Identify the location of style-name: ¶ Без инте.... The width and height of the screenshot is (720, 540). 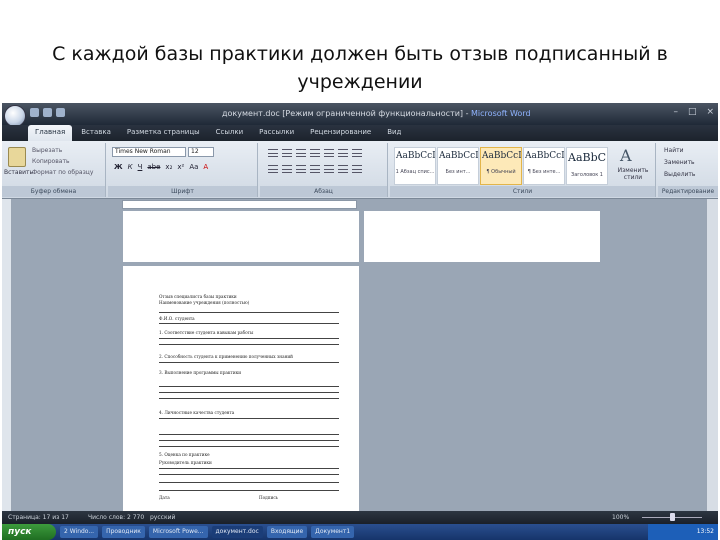
(544, 172).